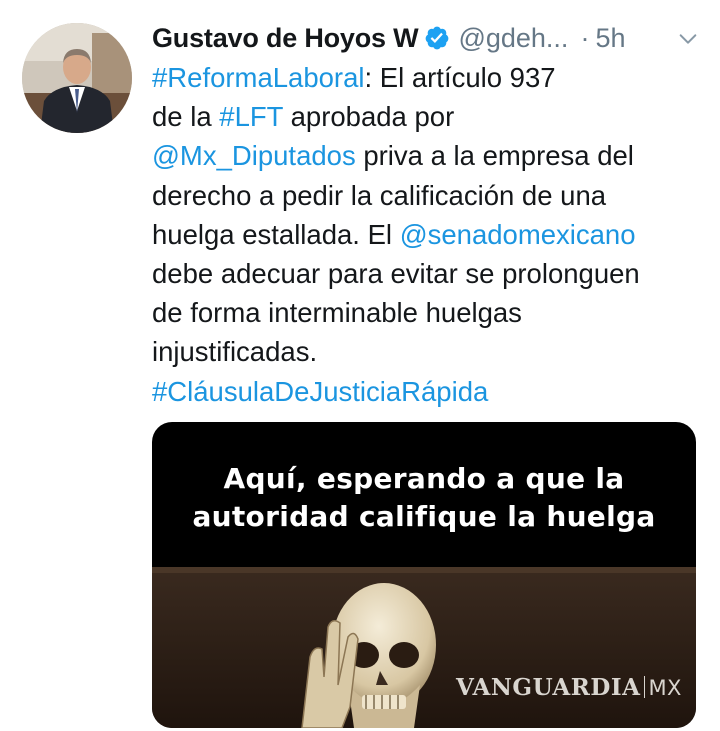 This screenshot has width=720, height=731. Describe the element at coordinates (254, 155) in the screenshot. I see `mention-link: @Mx_Diputados` at that location.